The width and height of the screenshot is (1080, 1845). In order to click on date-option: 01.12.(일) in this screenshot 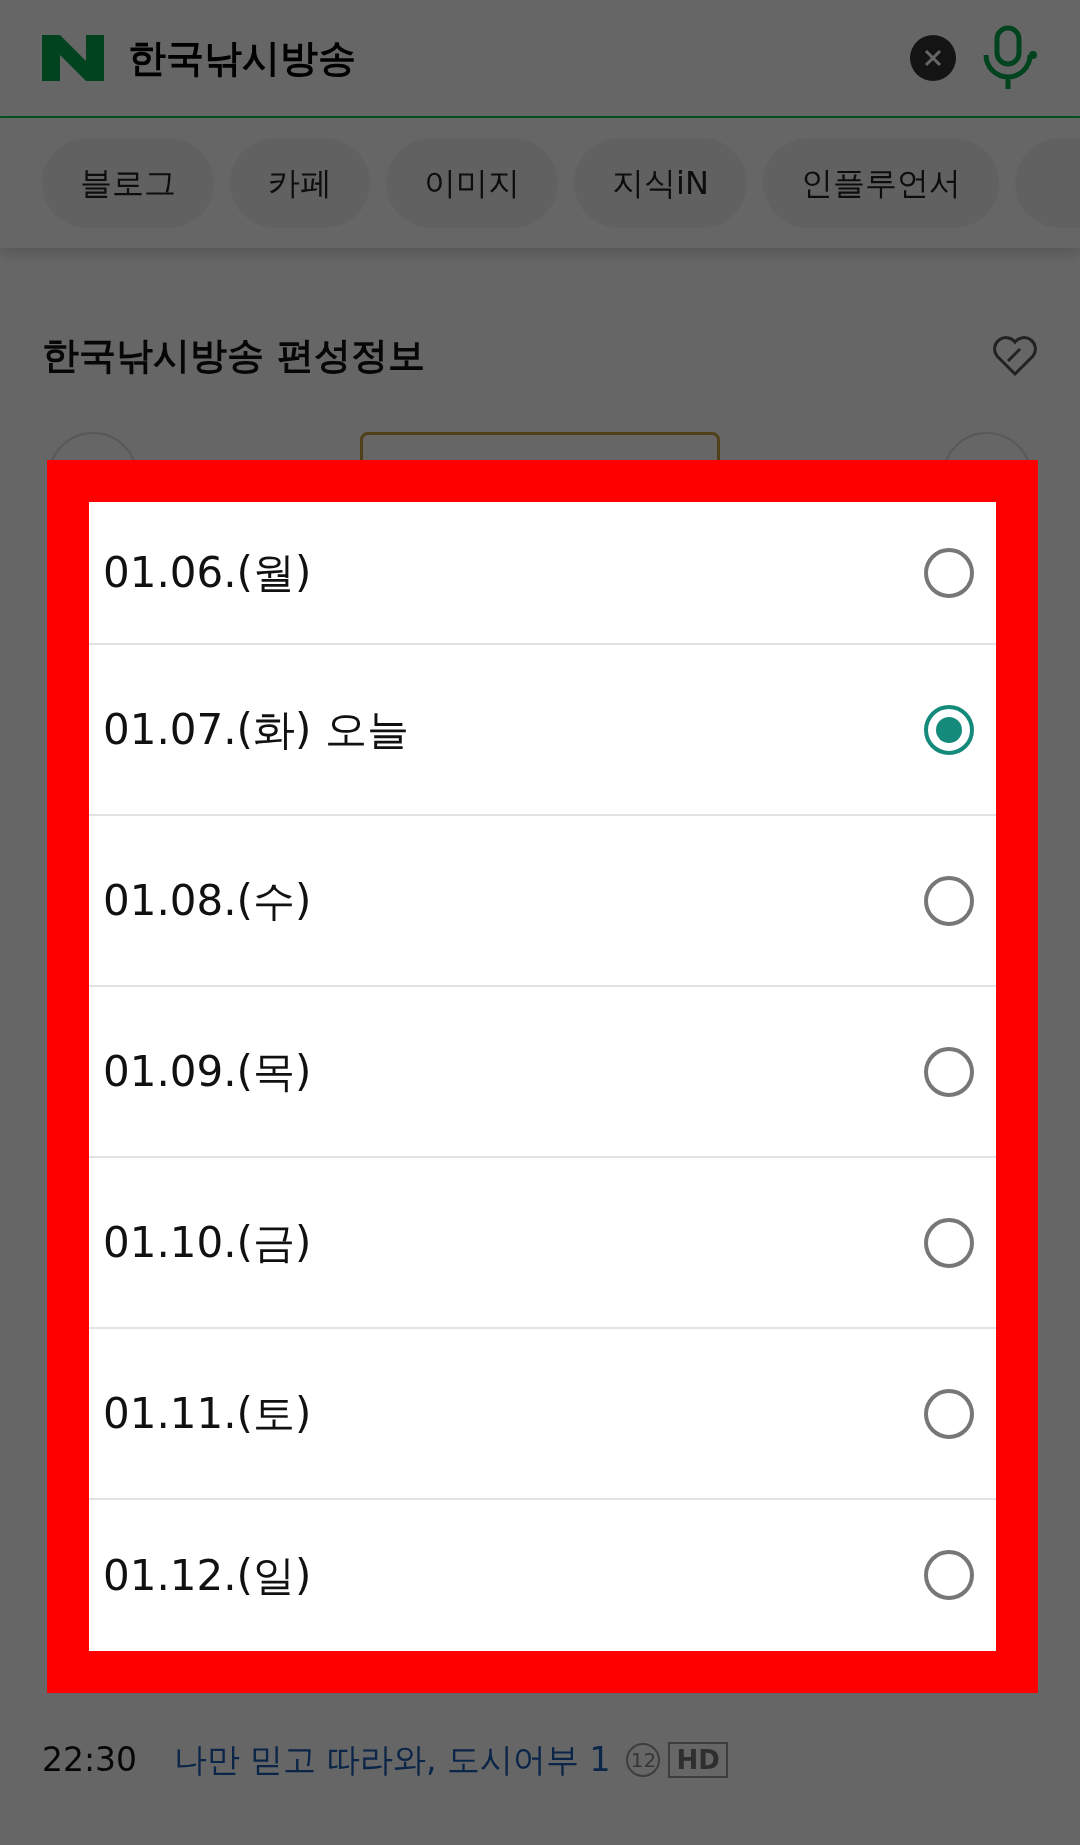, I will do `click(542, 1575)`.